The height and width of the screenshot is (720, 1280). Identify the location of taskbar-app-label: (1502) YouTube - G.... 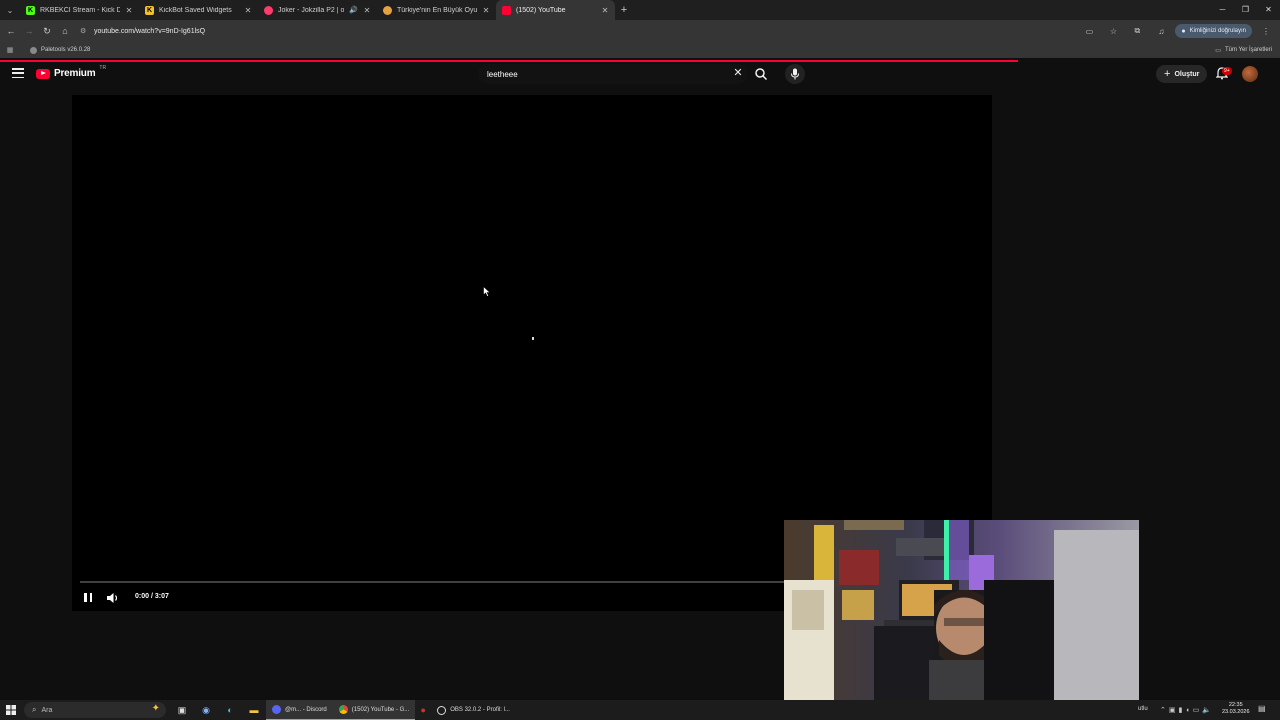
(380, 709).